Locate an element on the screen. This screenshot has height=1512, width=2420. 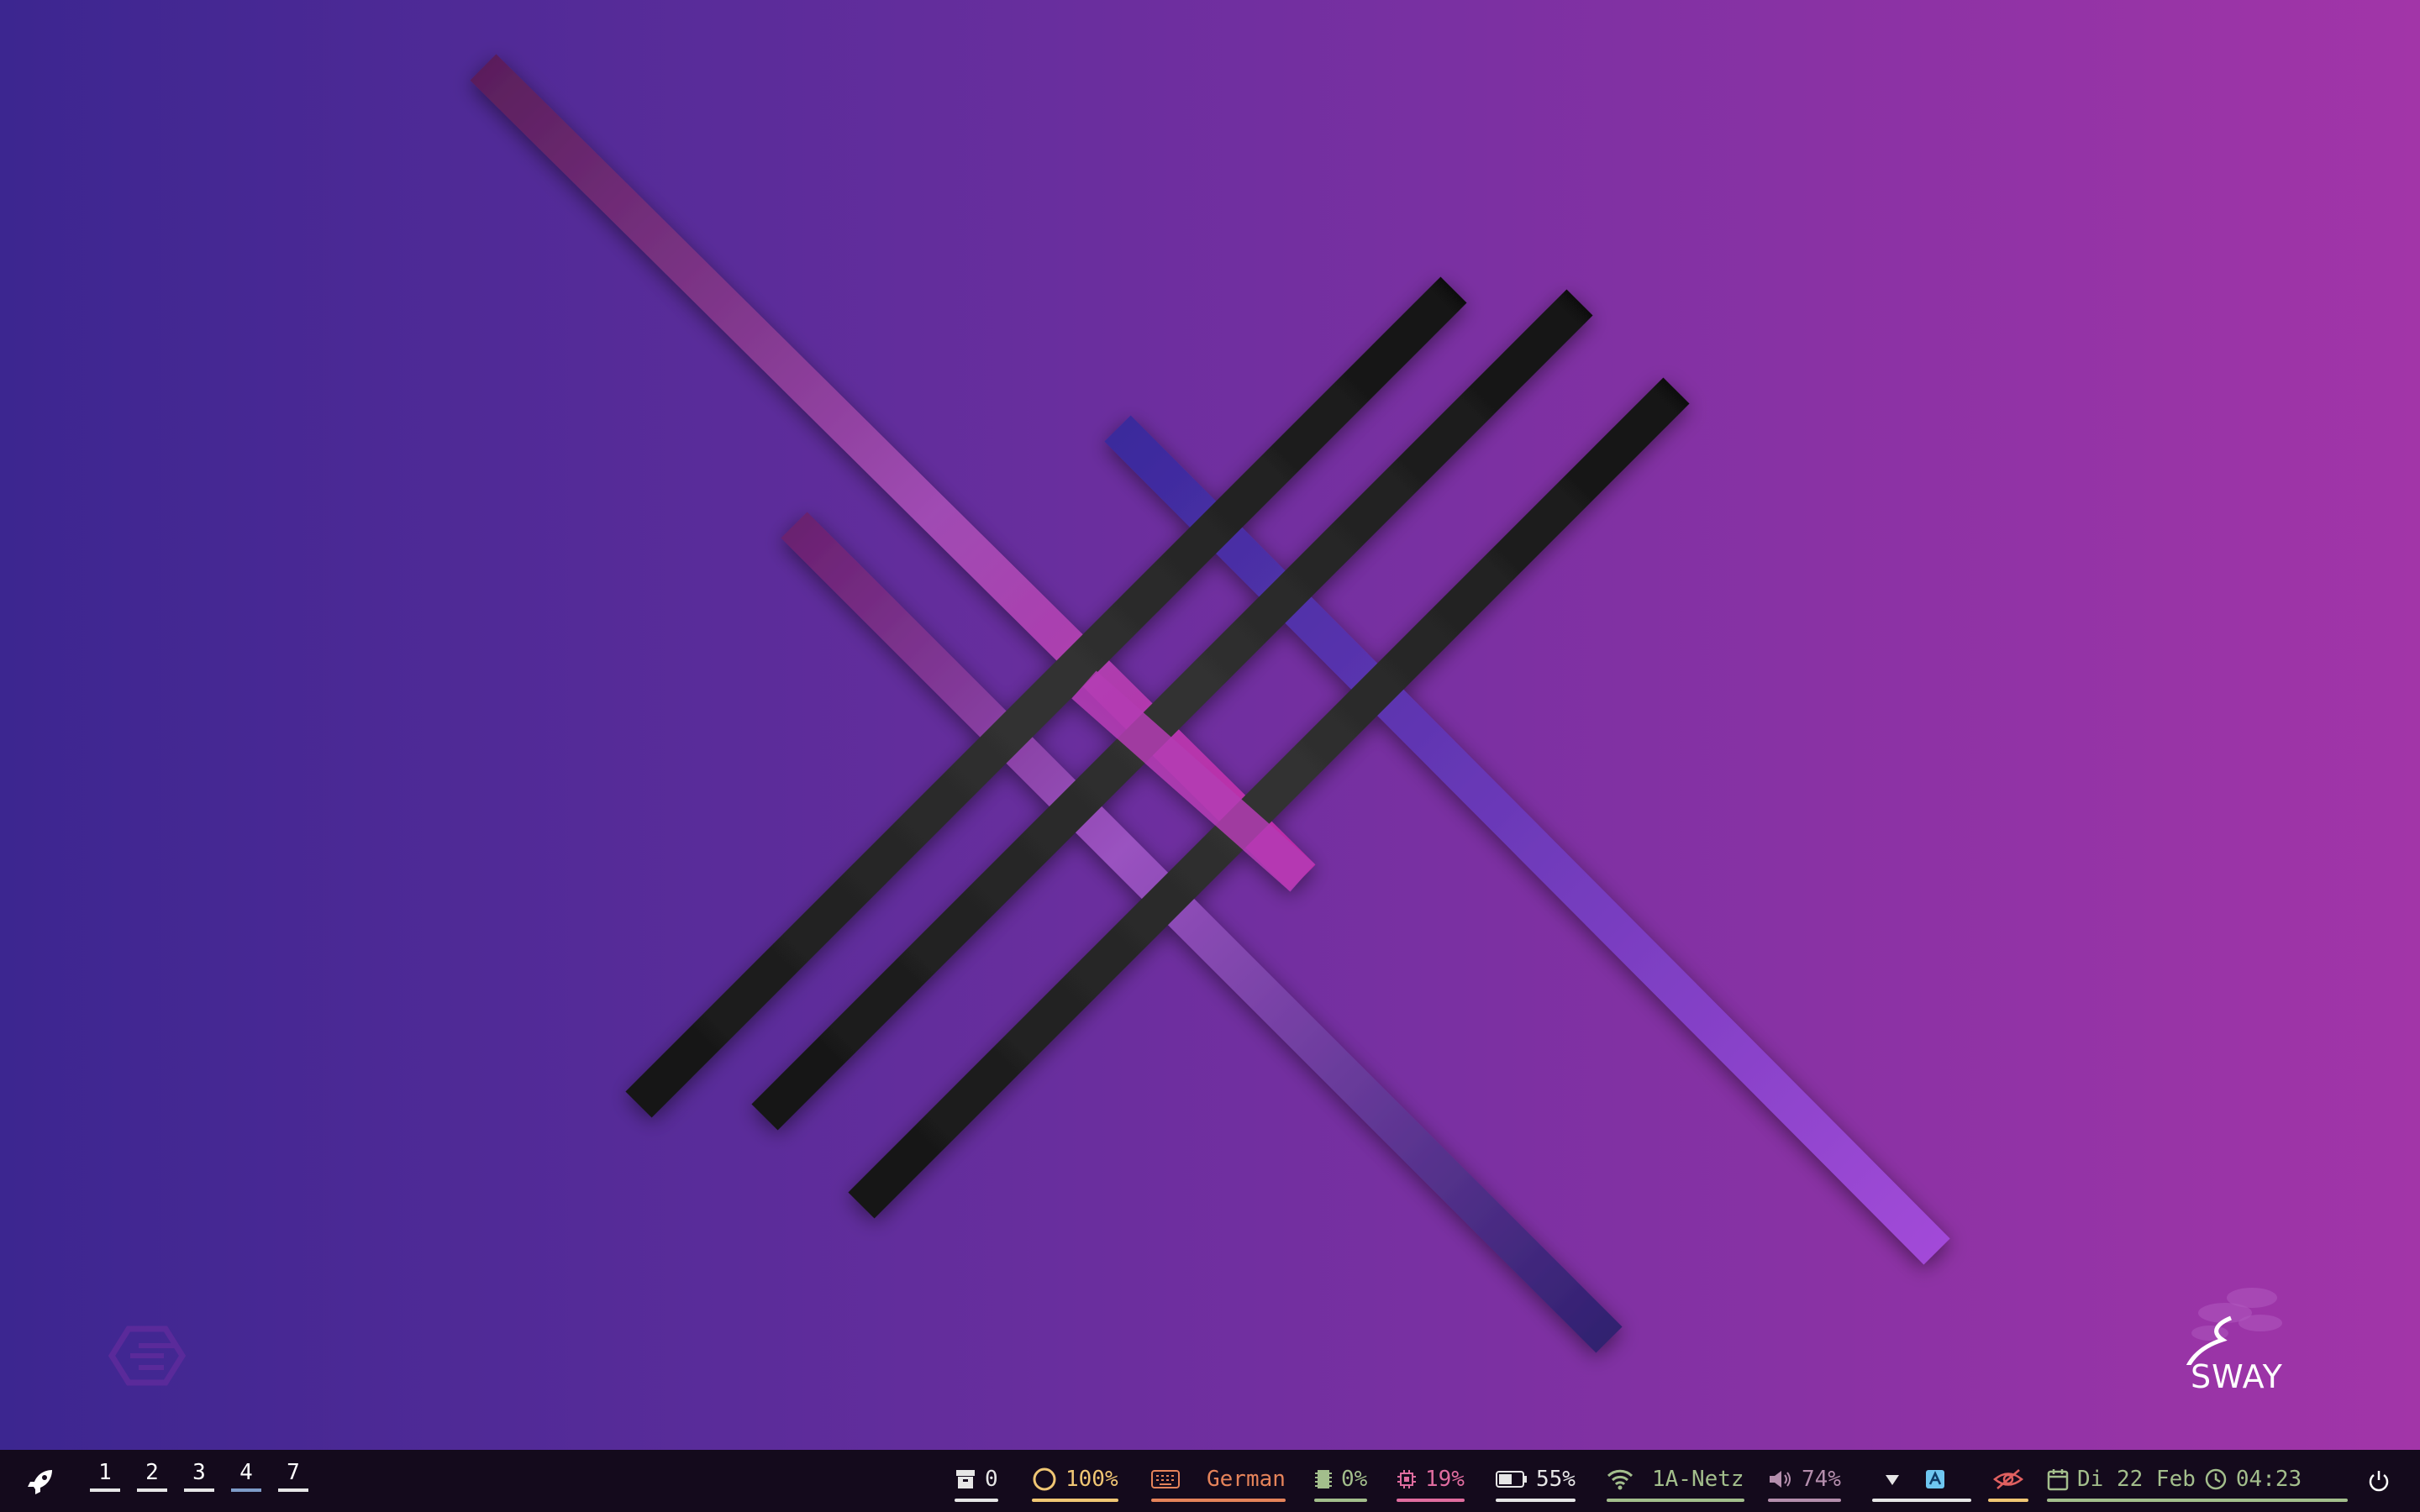
keyboard-icon is located at coordinates (1165, 1479).